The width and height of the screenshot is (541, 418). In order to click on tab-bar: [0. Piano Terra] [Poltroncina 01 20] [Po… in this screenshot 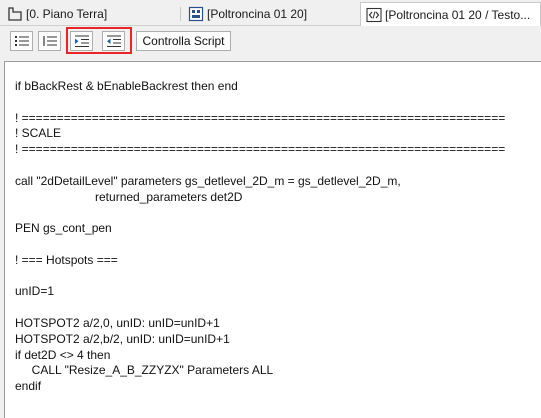, I will do `click(270, 13)`.